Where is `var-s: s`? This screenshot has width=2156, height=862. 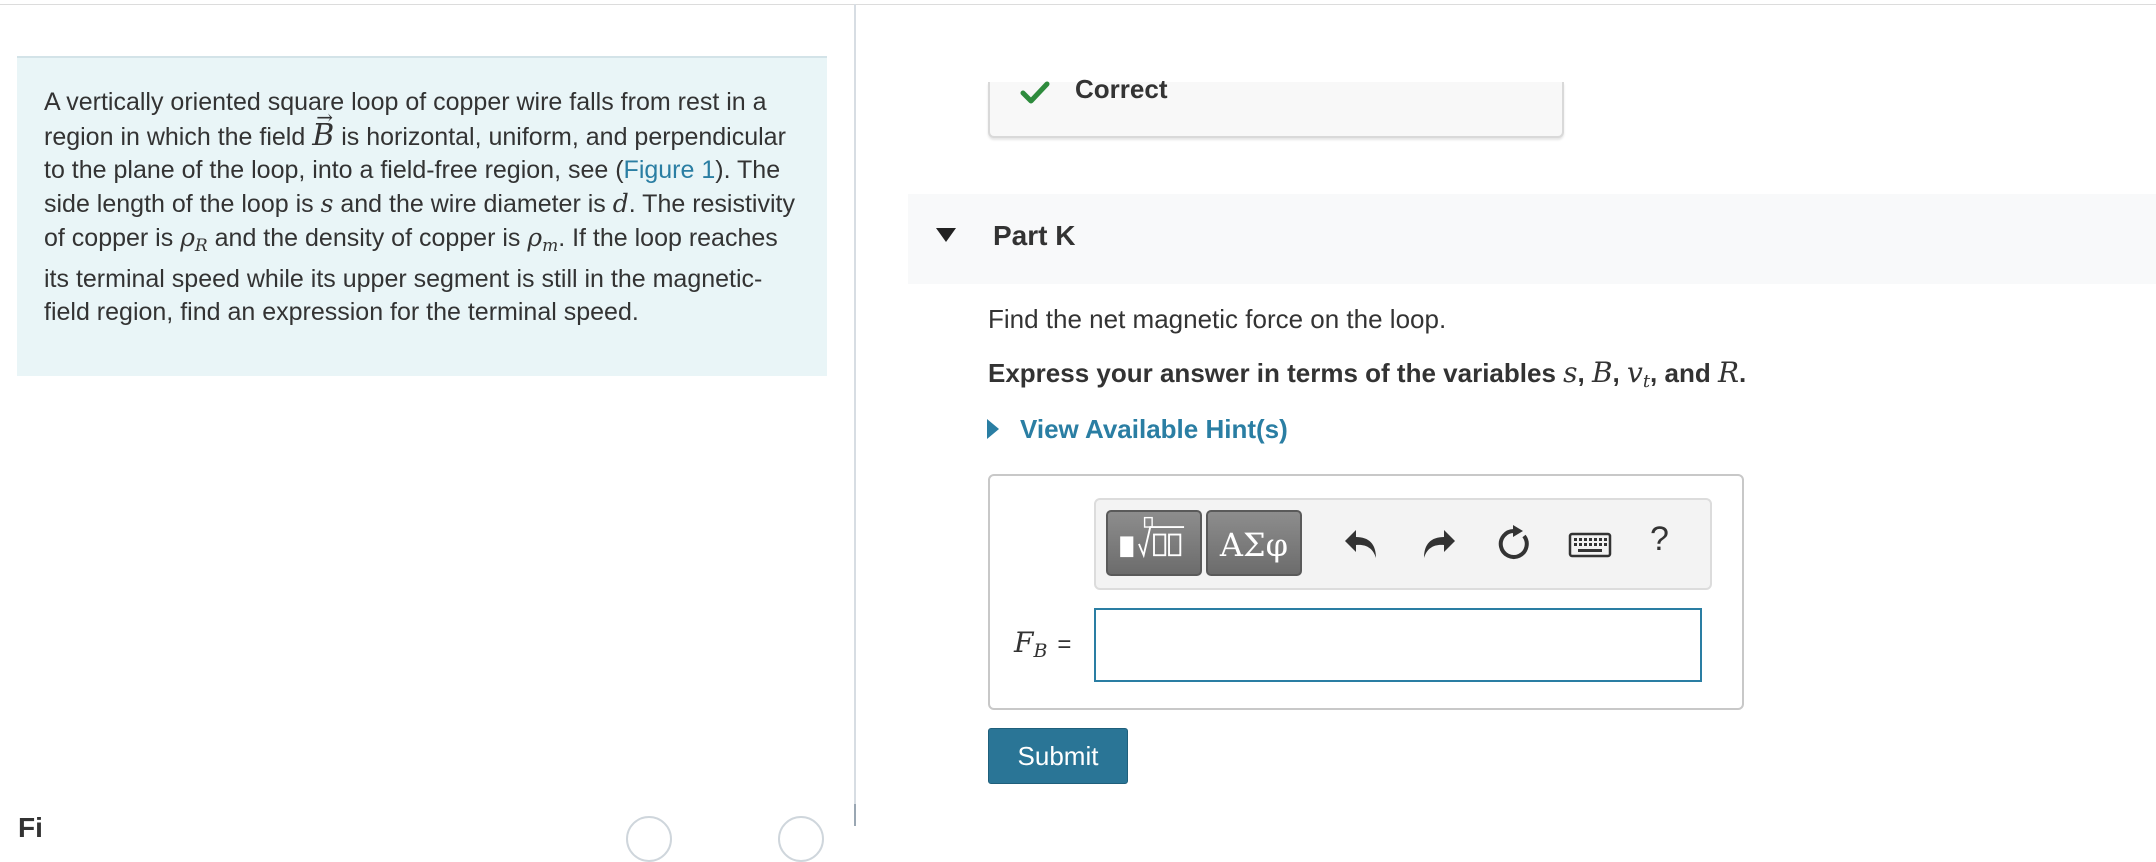 var-s: s is located at coordinates (1570, 372).